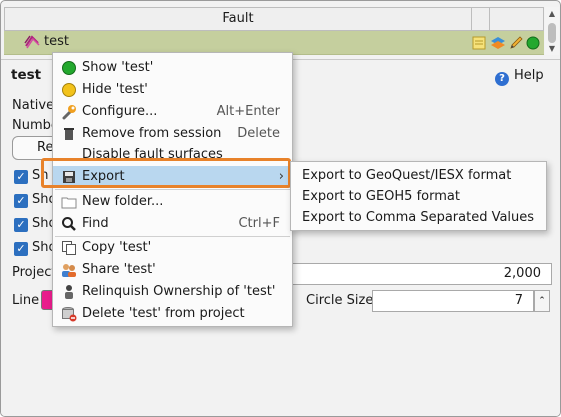 The image size is (561, 417). What do you see at coordinates (552, 14) in the screenshot?
I see `scroll-up-icon: ▲` at bounding box center [552, 14].